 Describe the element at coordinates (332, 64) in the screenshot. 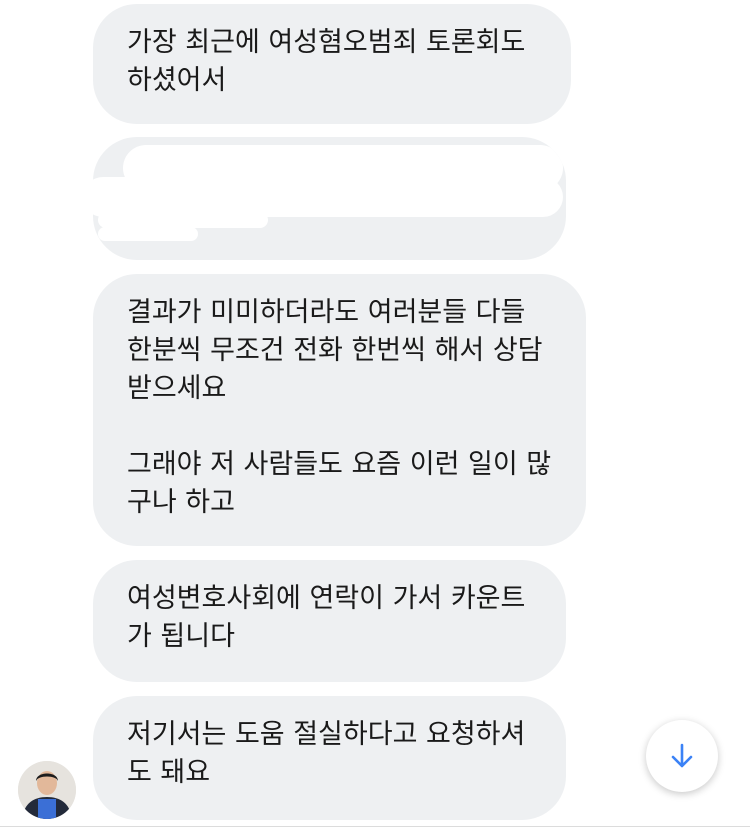

I see `message-bubble: 가장 최근에 여성혐오범죄 토론회도 하셨어서` at that location.